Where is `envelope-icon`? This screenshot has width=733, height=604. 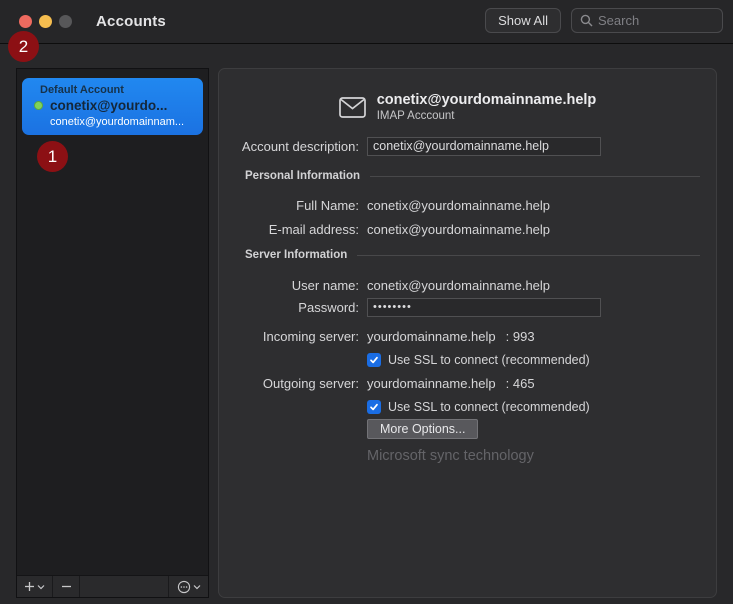
envelope-icon is located at coordinates (352, 107).